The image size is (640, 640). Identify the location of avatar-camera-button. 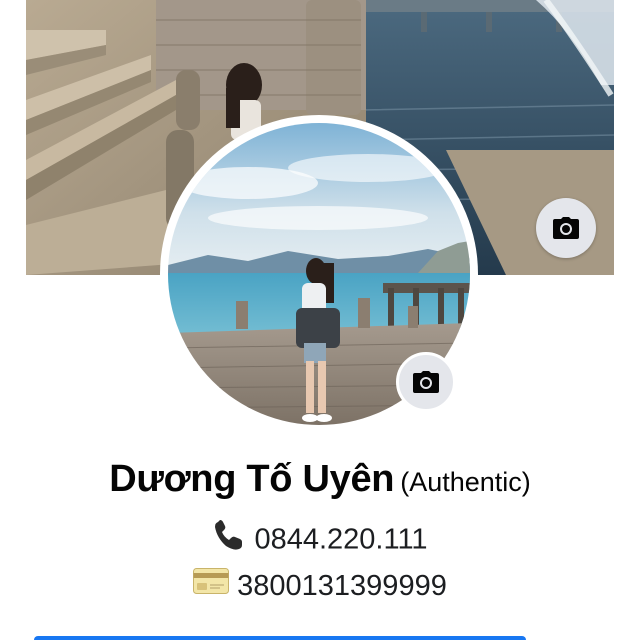
(426, 382).